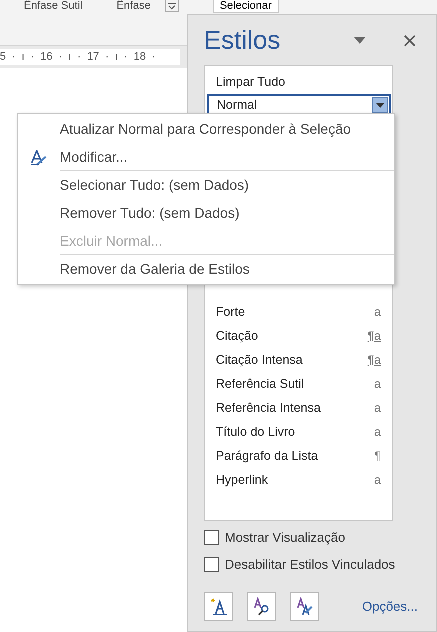 The image size is (437, 632). Describe the element at coordinates (140, 57) in the screenshot. I see `ruler-mark: 18` at that location.